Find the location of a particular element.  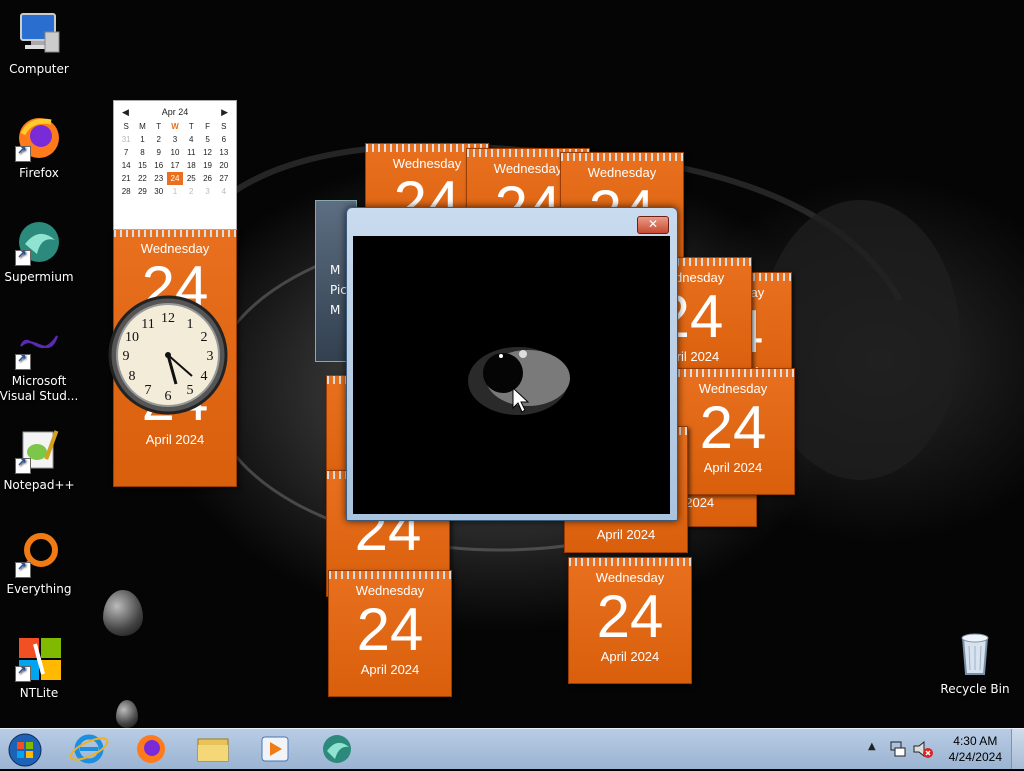

app-window: ✕ is located at coordinates (512, 364).